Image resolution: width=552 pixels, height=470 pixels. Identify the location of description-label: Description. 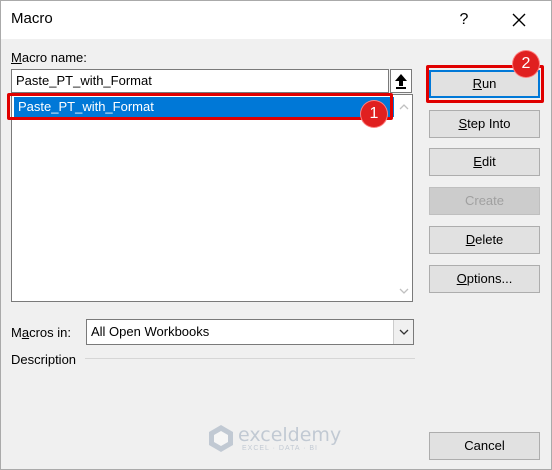
(44, 359).